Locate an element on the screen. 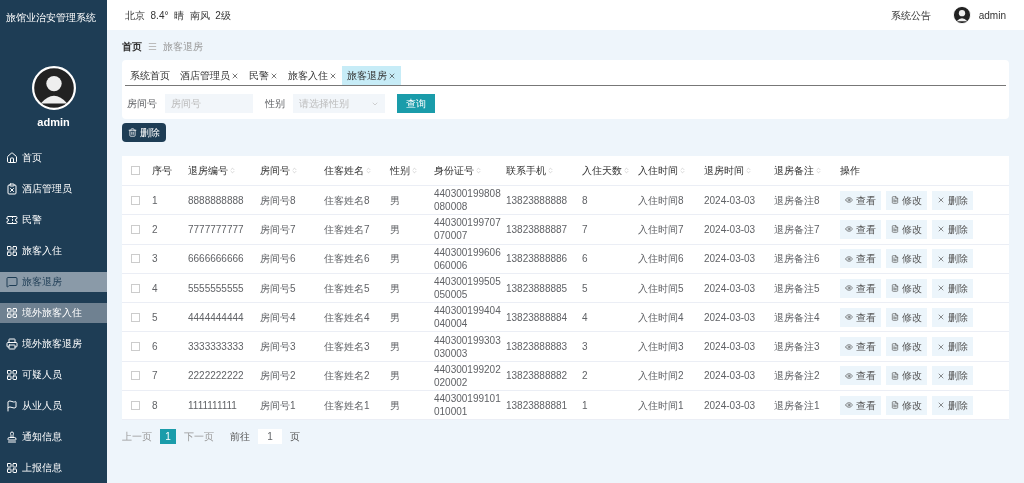 The height and width of the screenshot is (483, 1024). sidebar-item: 民警 is located at coordinates (53, 219).